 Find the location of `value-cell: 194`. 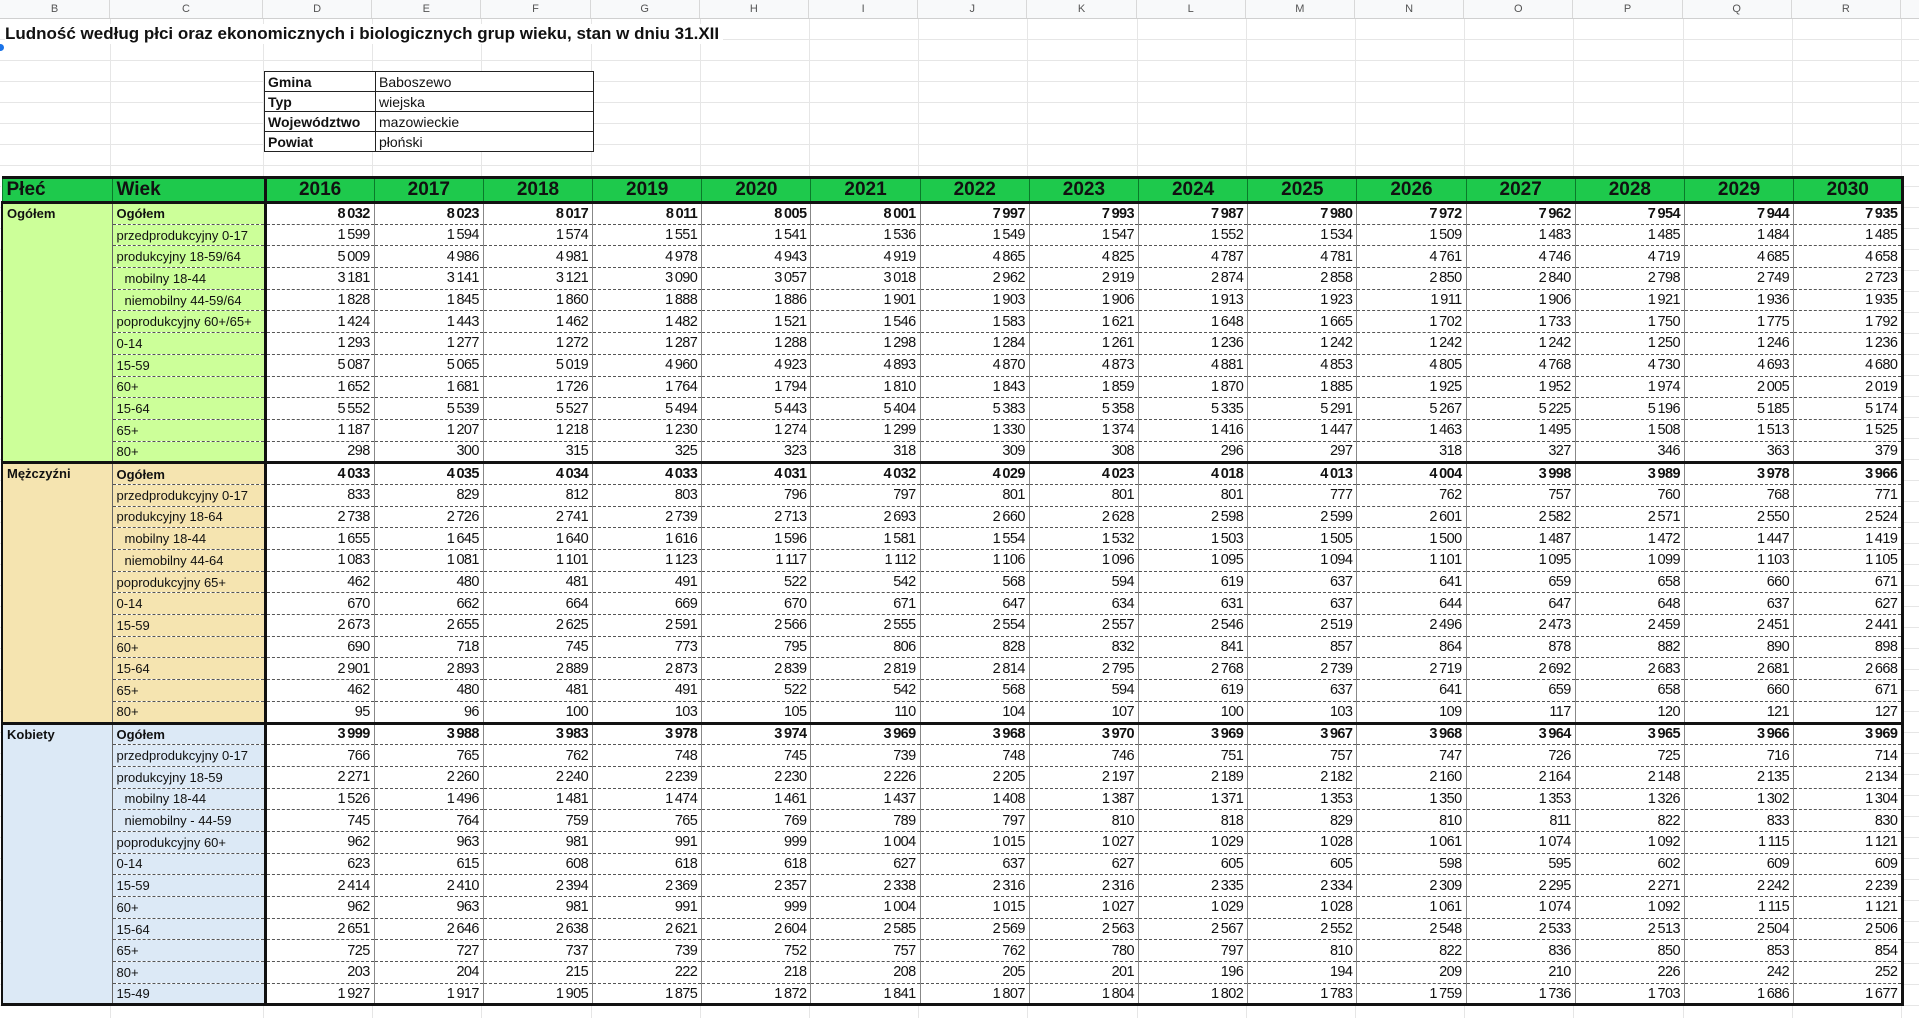

value-cell: 194 is located at coordinates (1302, 972).